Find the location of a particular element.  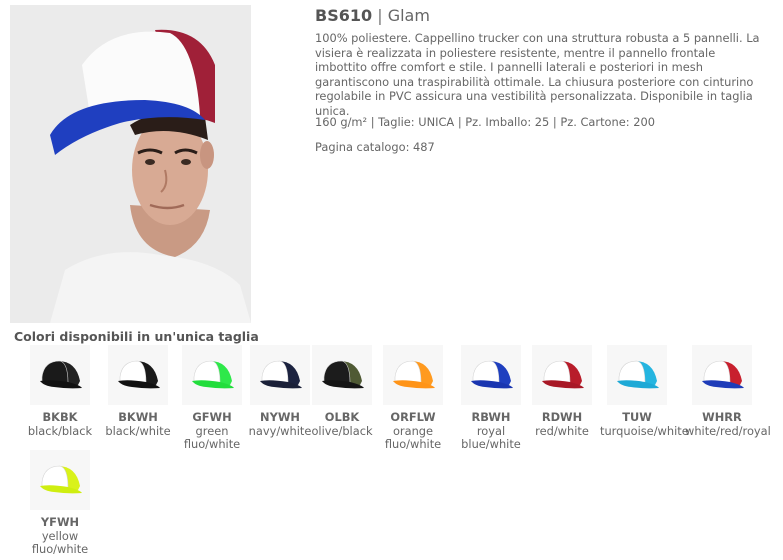

color-code: RDWH is located at coordinates (562, 417).